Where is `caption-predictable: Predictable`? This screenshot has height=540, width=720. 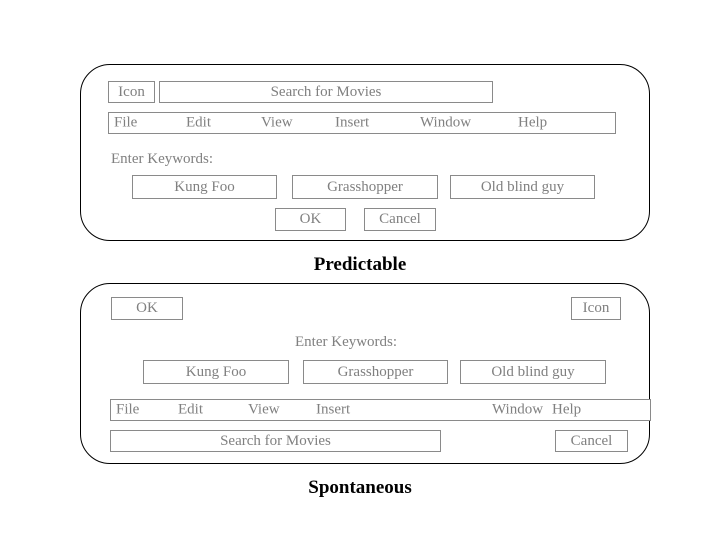
caption-predictable: Predictable is located at coordinates (360, 264).